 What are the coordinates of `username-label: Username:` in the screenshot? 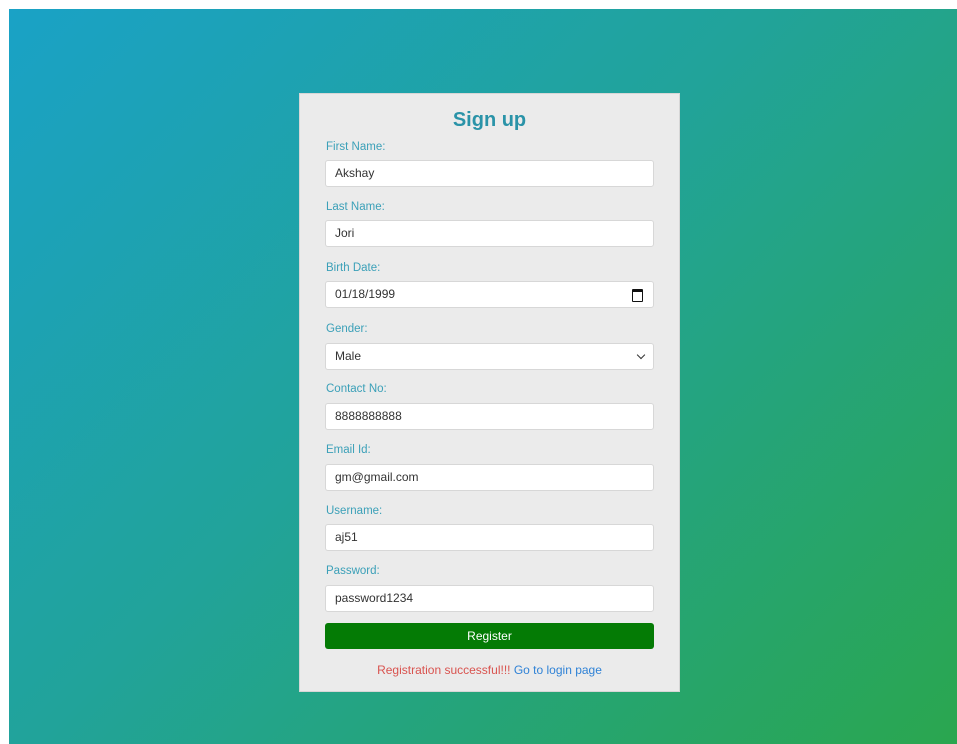 It's located at (354, 511).